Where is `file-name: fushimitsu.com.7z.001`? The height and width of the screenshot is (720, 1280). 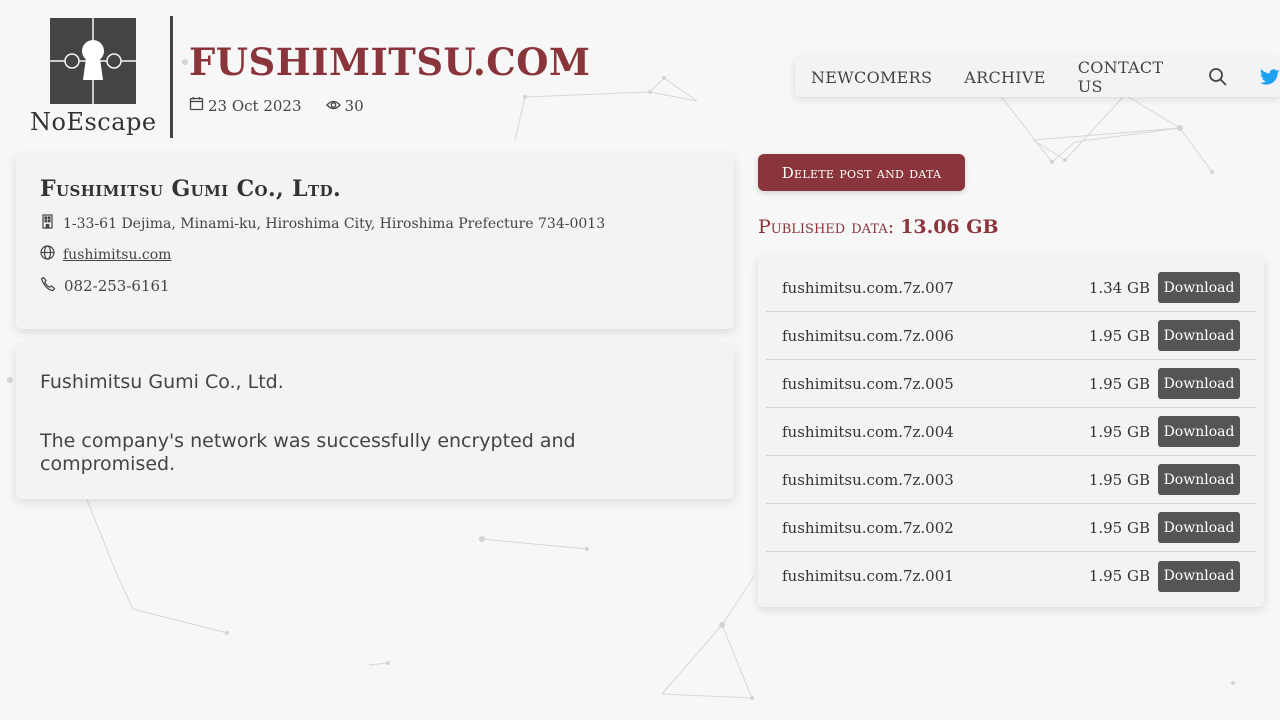 file-name: fushimitsu.com.7z.001 is located at coordinates (868, 576).